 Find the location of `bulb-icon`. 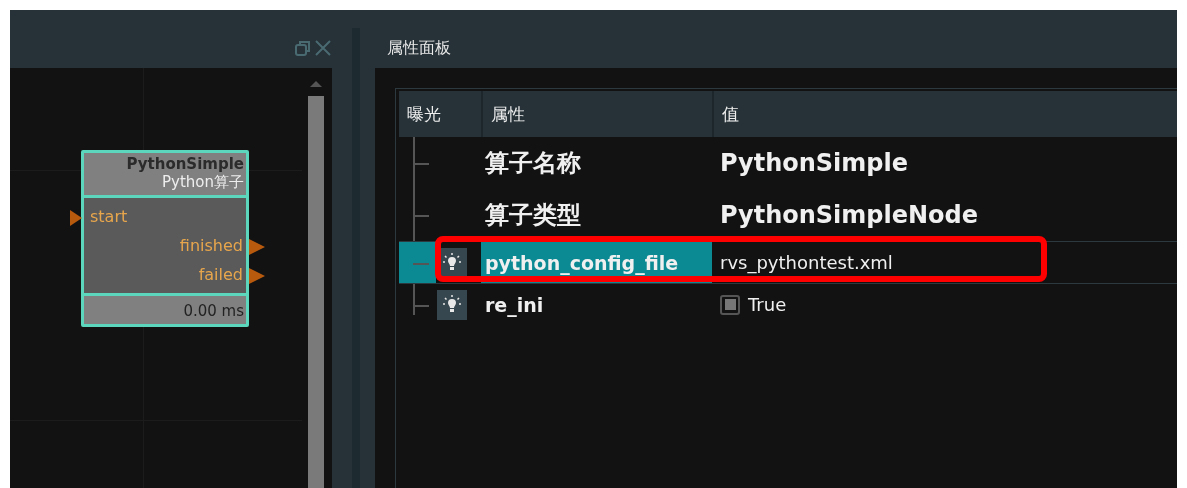

bulb-icon is located at coordinates (452, 304).